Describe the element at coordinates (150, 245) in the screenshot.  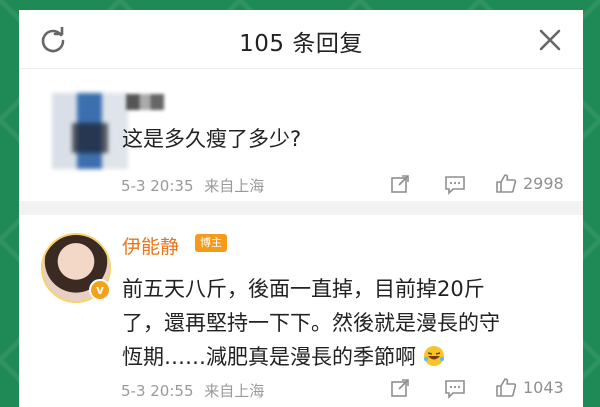
I see `author-name: 伊能静` at that location.